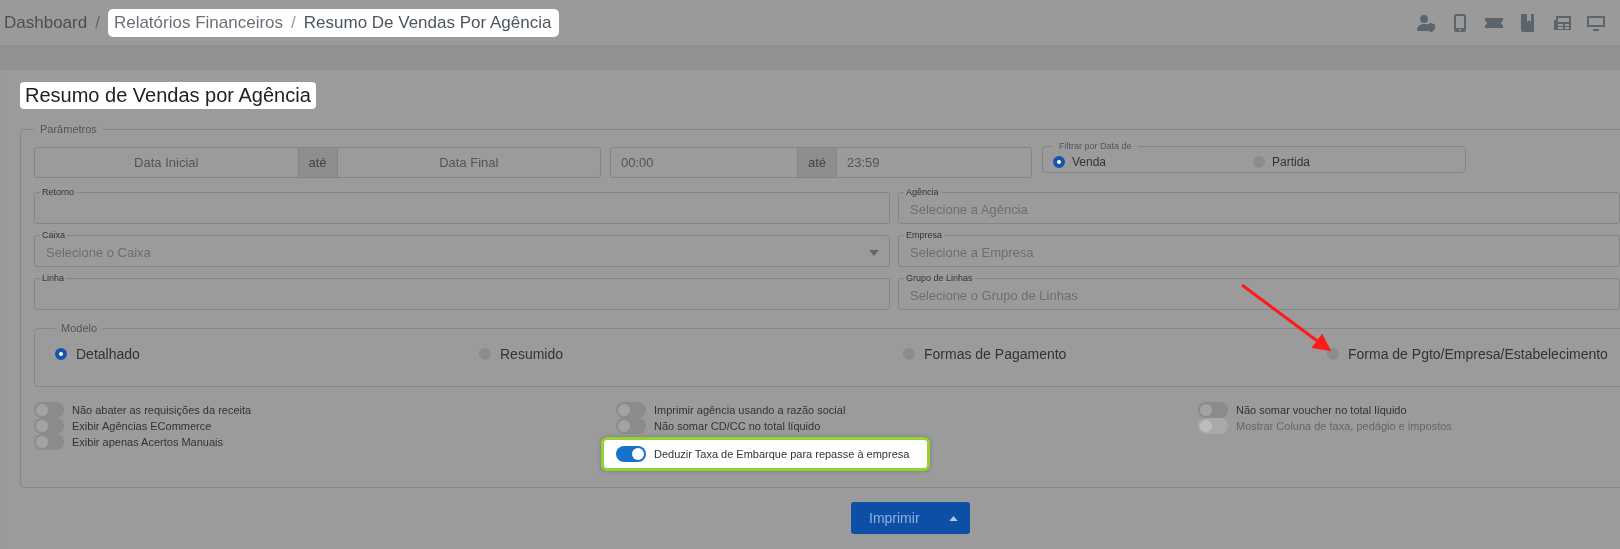 This screenshot has width=1620, height=549. I want to click on breadcrumb-link: Resumo De Vendas Por Agência, so click(431, 22).